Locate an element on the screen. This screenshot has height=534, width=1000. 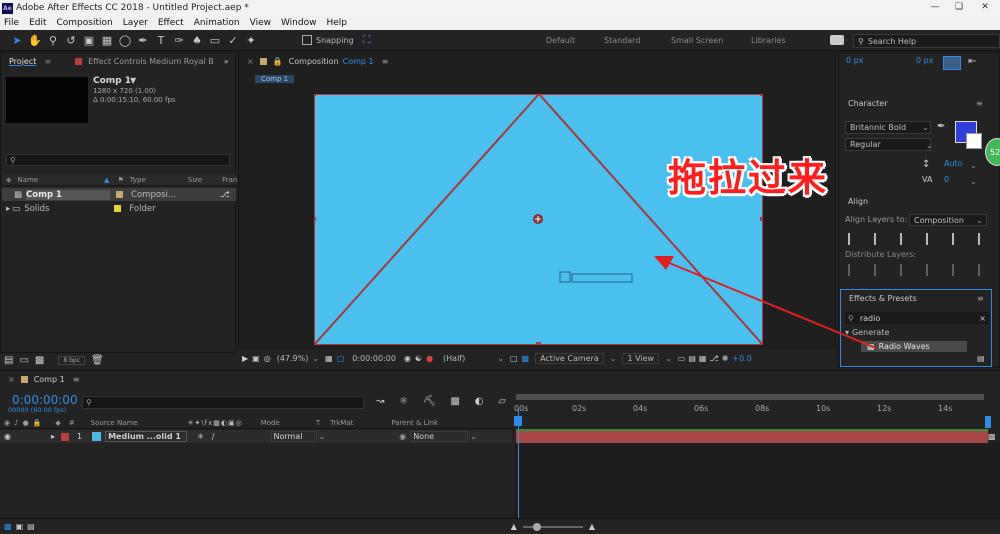
distribute-left-icon is located at coordinates (931, 270).